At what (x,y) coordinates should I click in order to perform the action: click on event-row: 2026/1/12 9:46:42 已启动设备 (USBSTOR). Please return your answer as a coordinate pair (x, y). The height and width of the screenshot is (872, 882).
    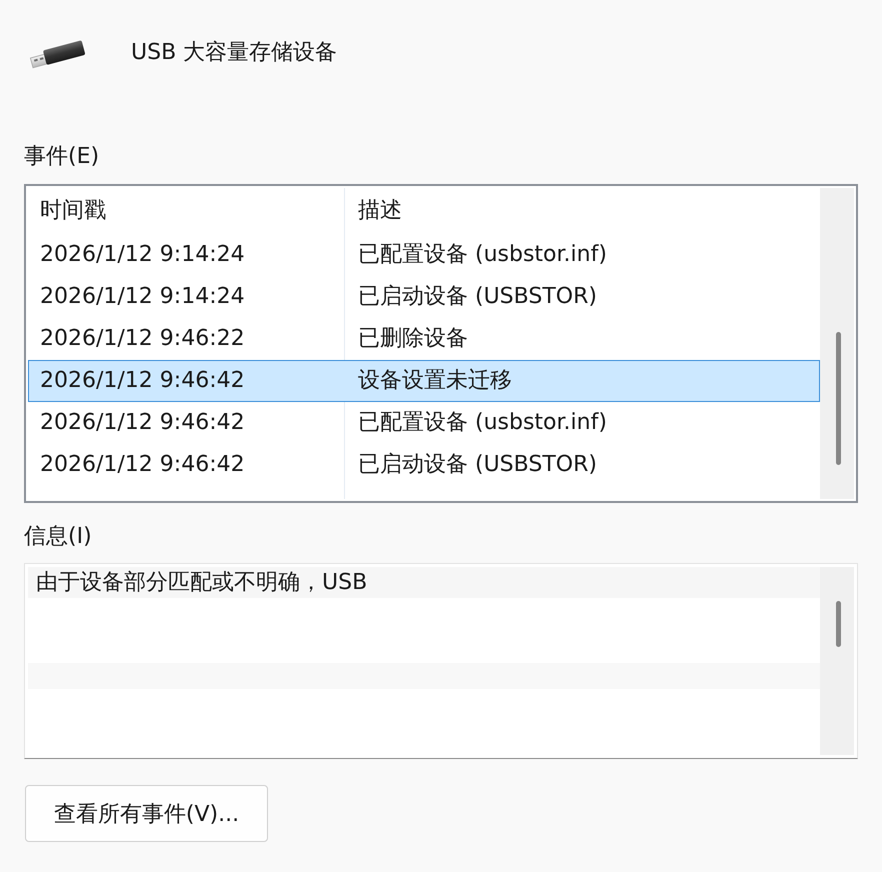
    Looking at the image, I should click on (424, 465).